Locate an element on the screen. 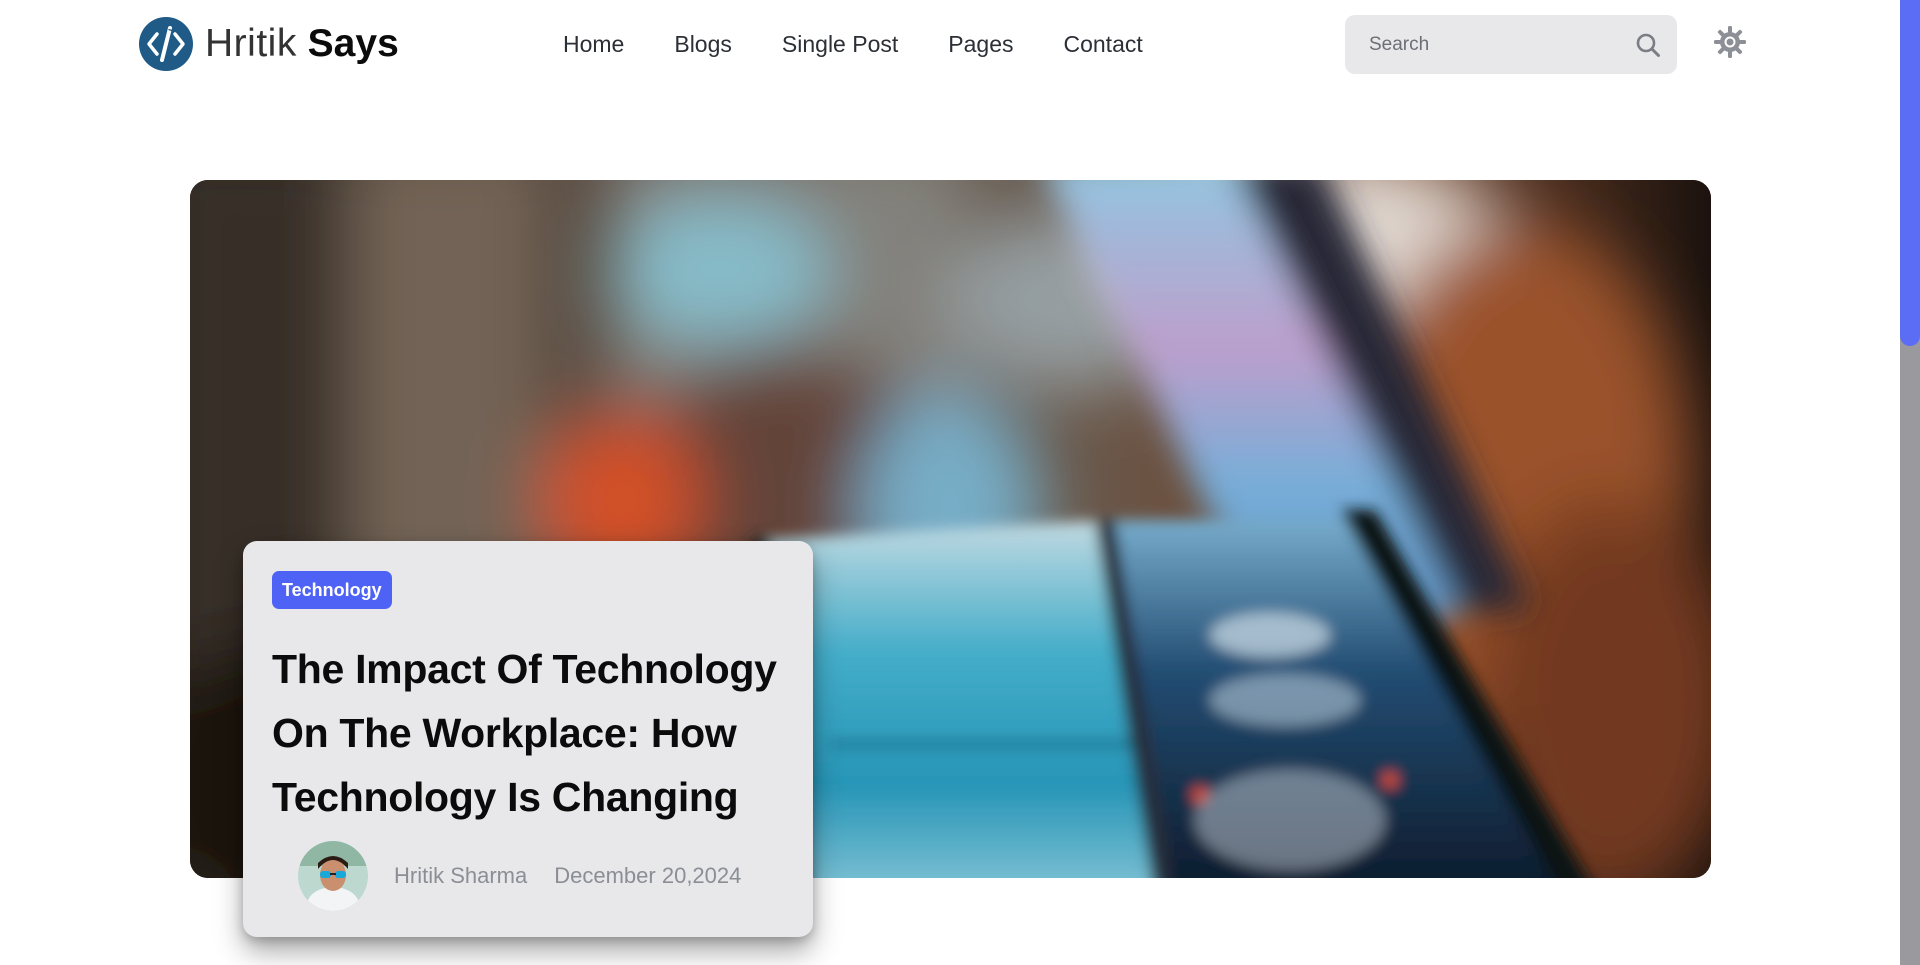 This screenshot has height=965, width=1920. category-tag: Technology is located at coordinates (332, 590).